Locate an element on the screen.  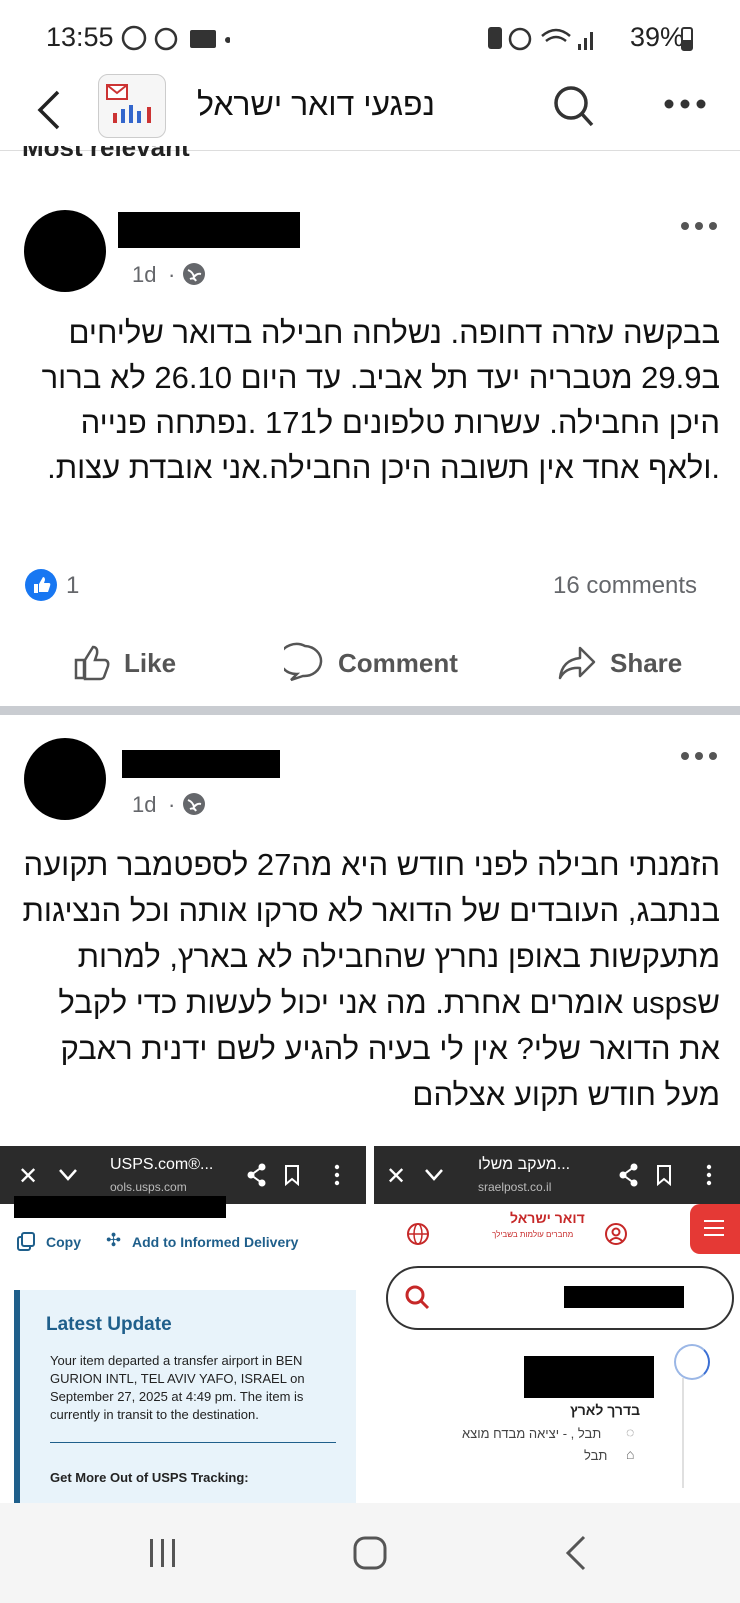
like-button: Like is located at coordinates (127, 662).